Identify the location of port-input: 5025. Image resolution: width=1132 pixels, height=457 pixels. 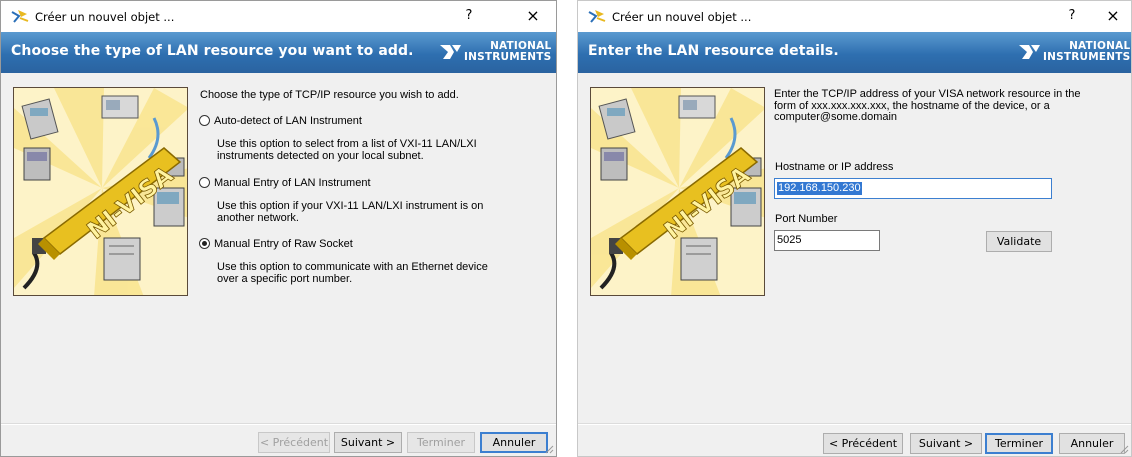
(827, 240).